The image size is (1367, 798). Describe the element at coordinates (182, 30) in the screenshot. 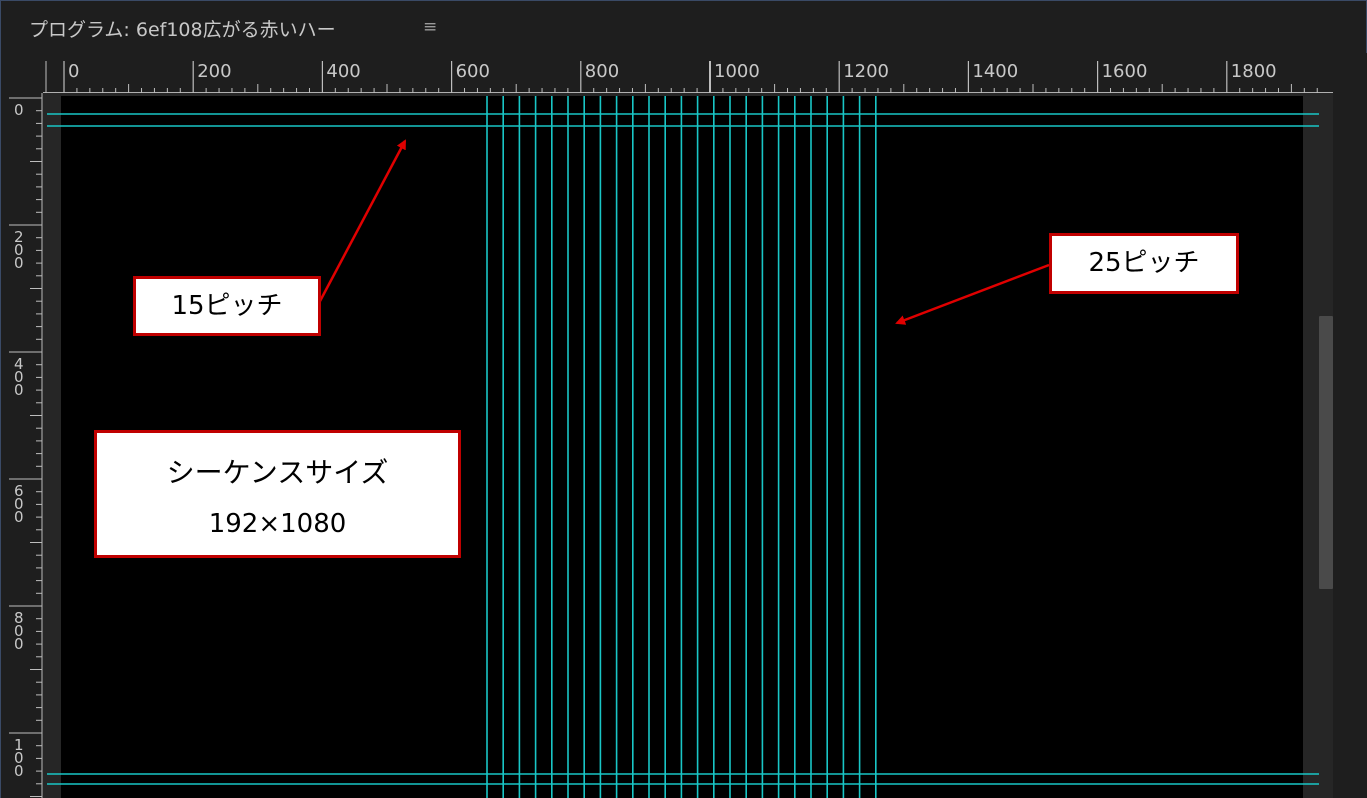

I see `panel-title: プログラム: 6ef108広がる赤いハー` at that location.